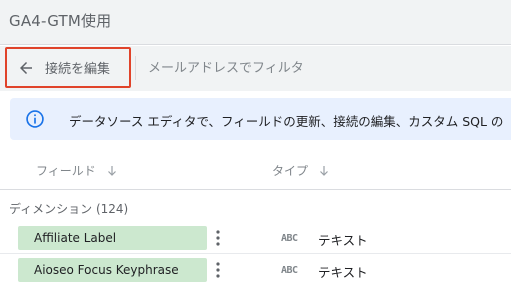 This screenshot has height=286, width=511. Describe the element at coordinates (255, 253) in the screenshot. I see `row-divider` at that location.